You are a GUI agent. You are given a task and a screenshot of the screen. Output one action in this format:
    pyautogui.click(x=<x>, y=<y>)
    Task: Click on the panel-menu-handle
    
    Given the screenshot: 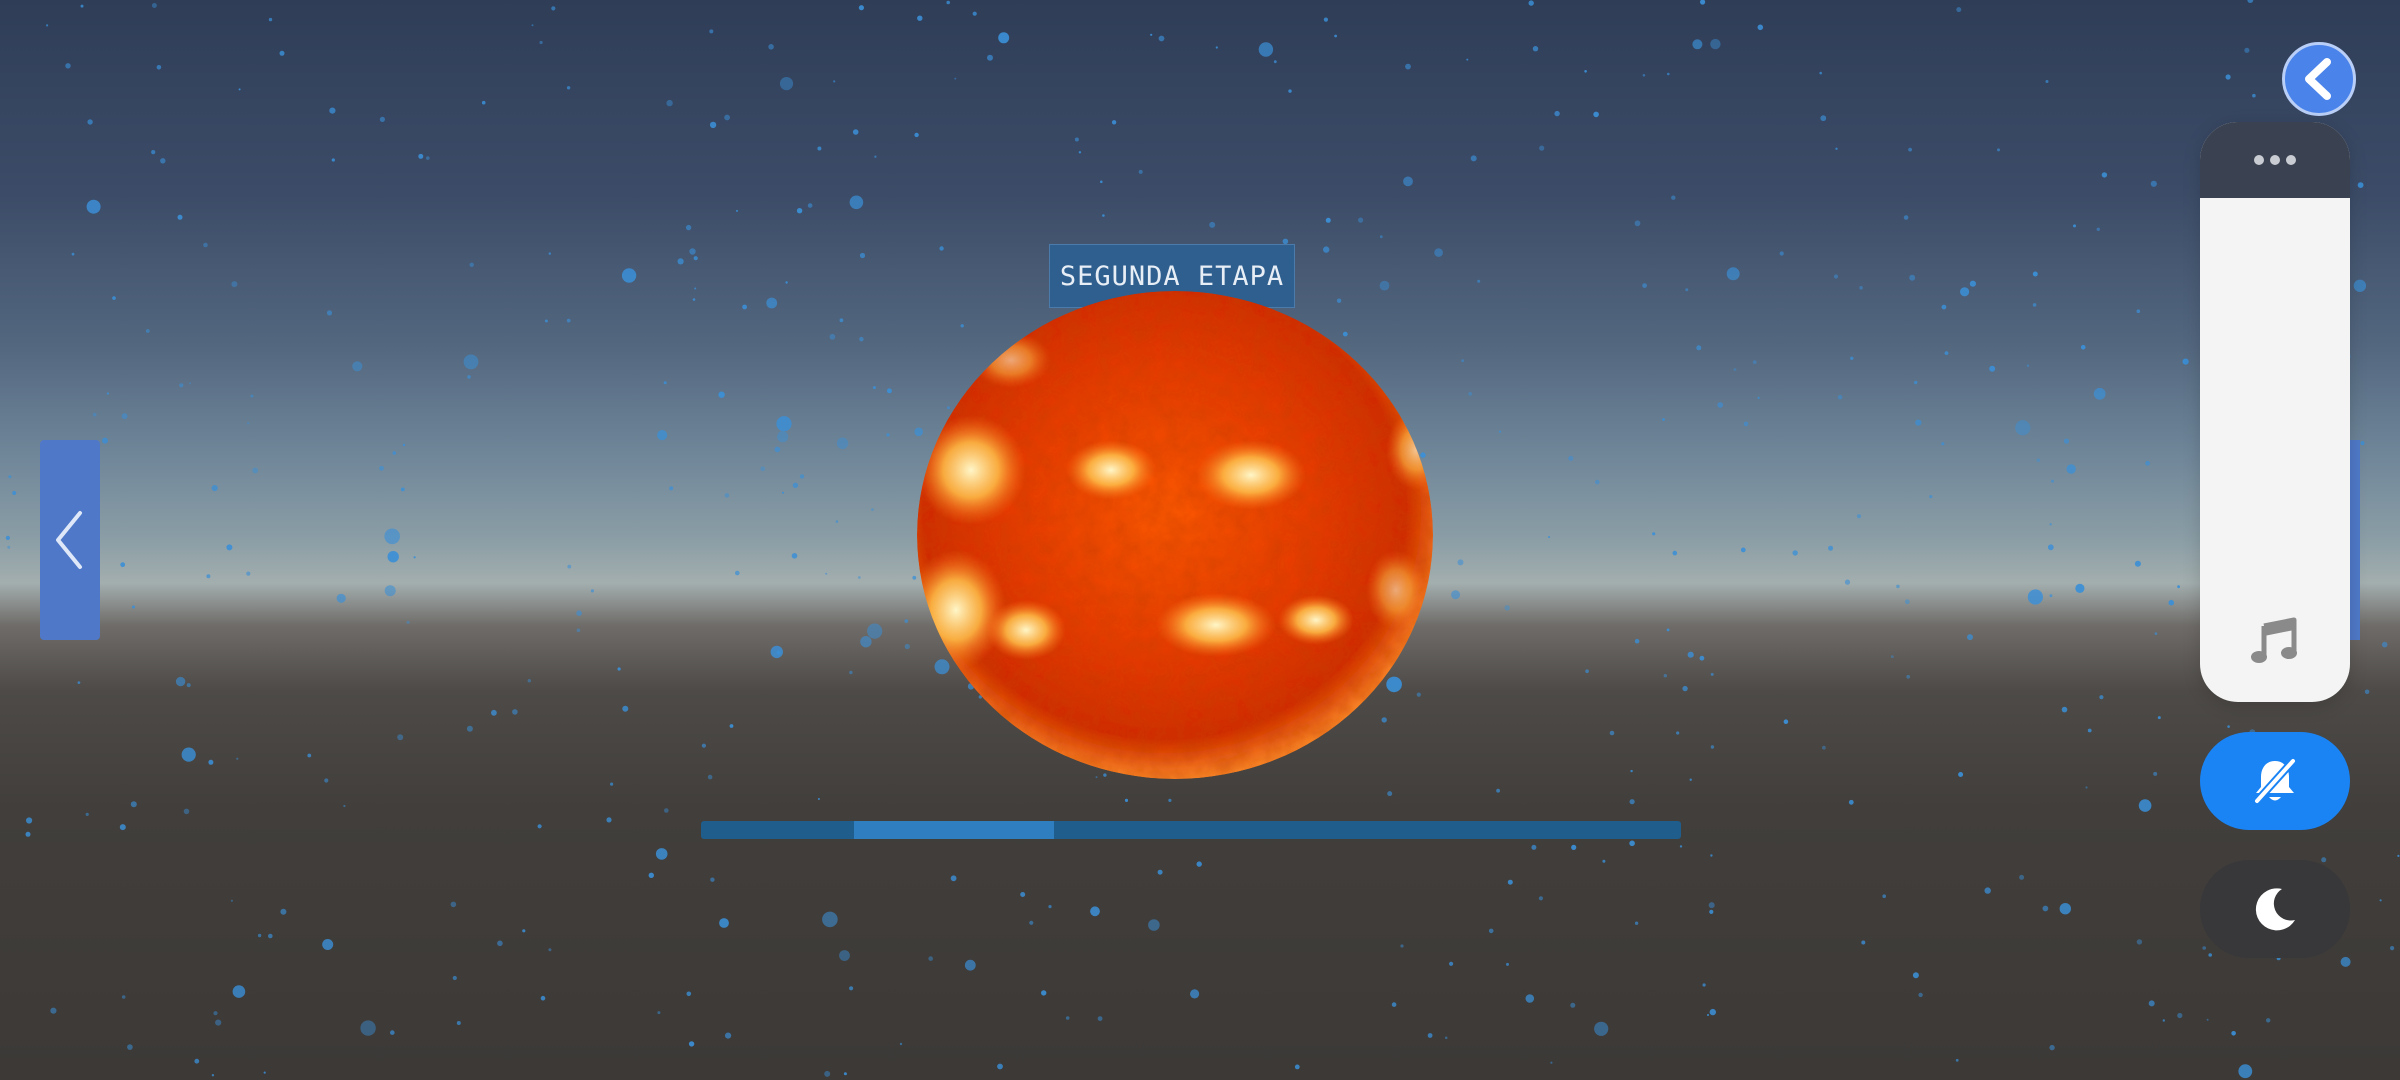 What is the action you would take?
    pyautogui.click(x=2275, y=160)
    